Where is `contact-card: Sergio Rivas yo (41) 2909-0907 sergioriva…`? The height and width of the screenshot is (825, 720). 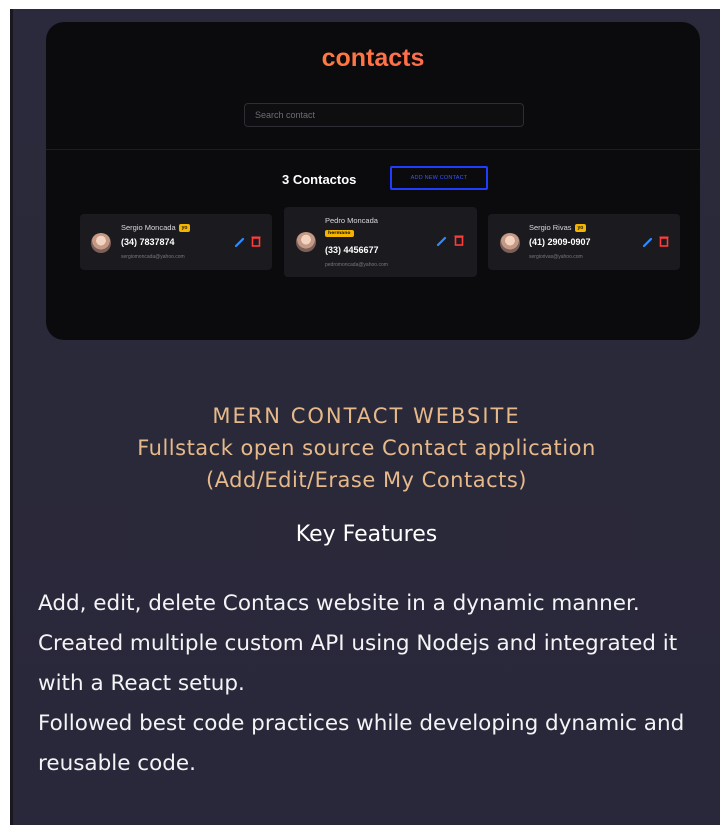
contact-card: Sergio Rivas yo (41) 2909-0907 sergioriva… is located at coordinates (584, 242).